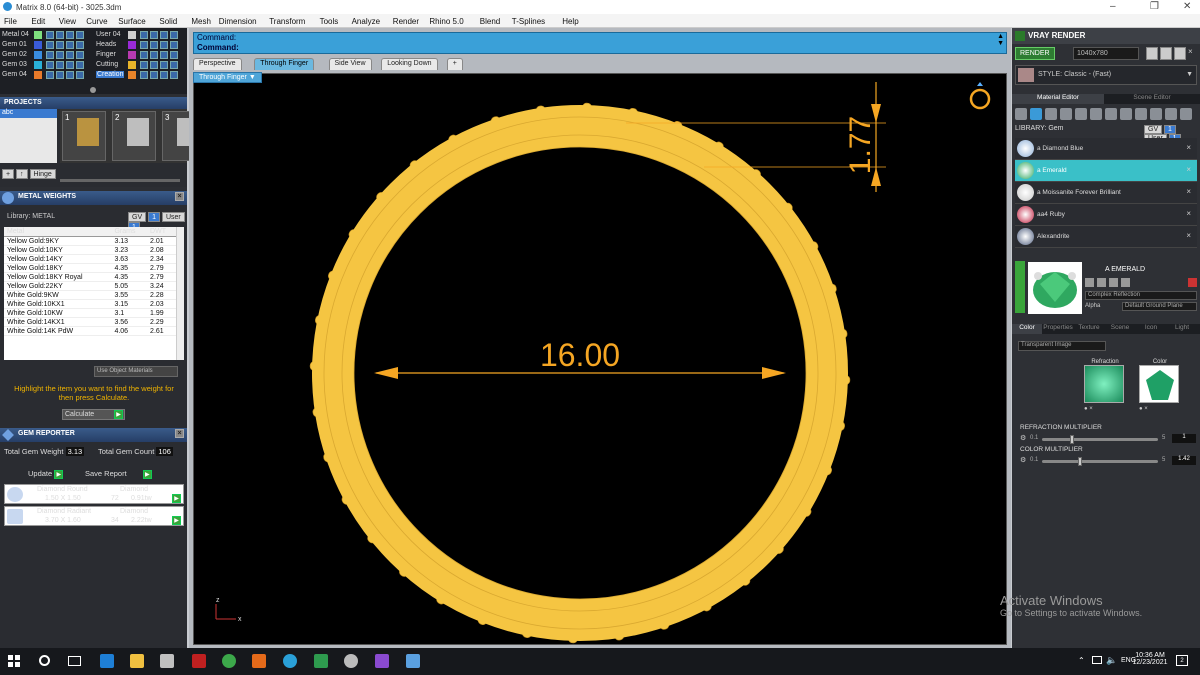 Image resolution: width=1200 pixels, height=675 pixels. What do you see at coordinates (140, 45) in the screenshot?
I see `layer-row: Heads` at bounding box center [140, 45].